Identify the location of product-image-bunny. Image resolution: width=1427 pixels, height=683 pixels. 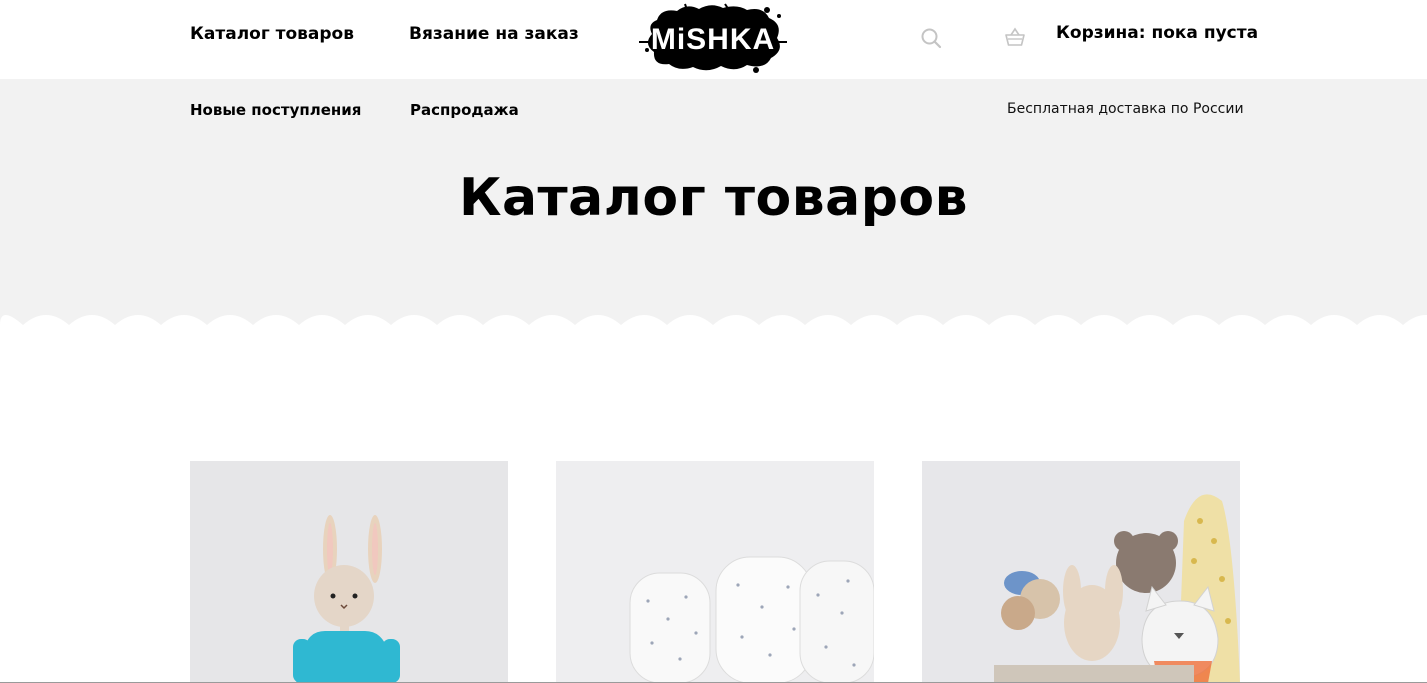
(349, 572).